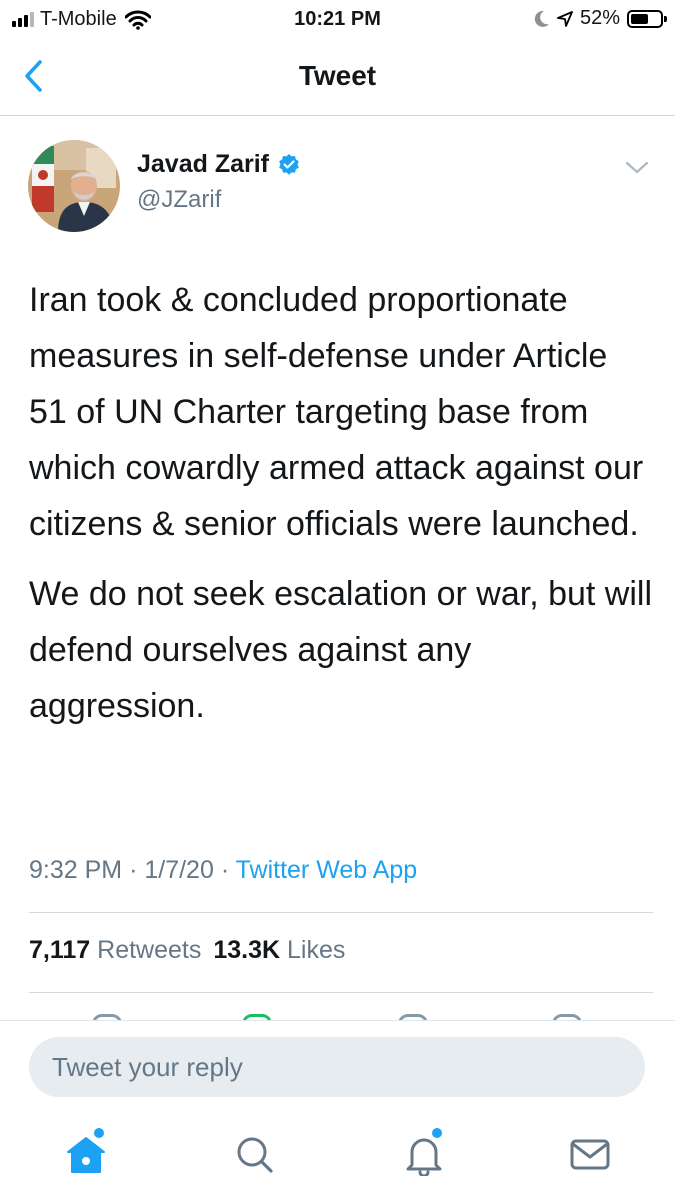  What do you see at coordinates (254, 1154) in the screenshot?
I see `search-icon` at bounding box center [254, 1154].